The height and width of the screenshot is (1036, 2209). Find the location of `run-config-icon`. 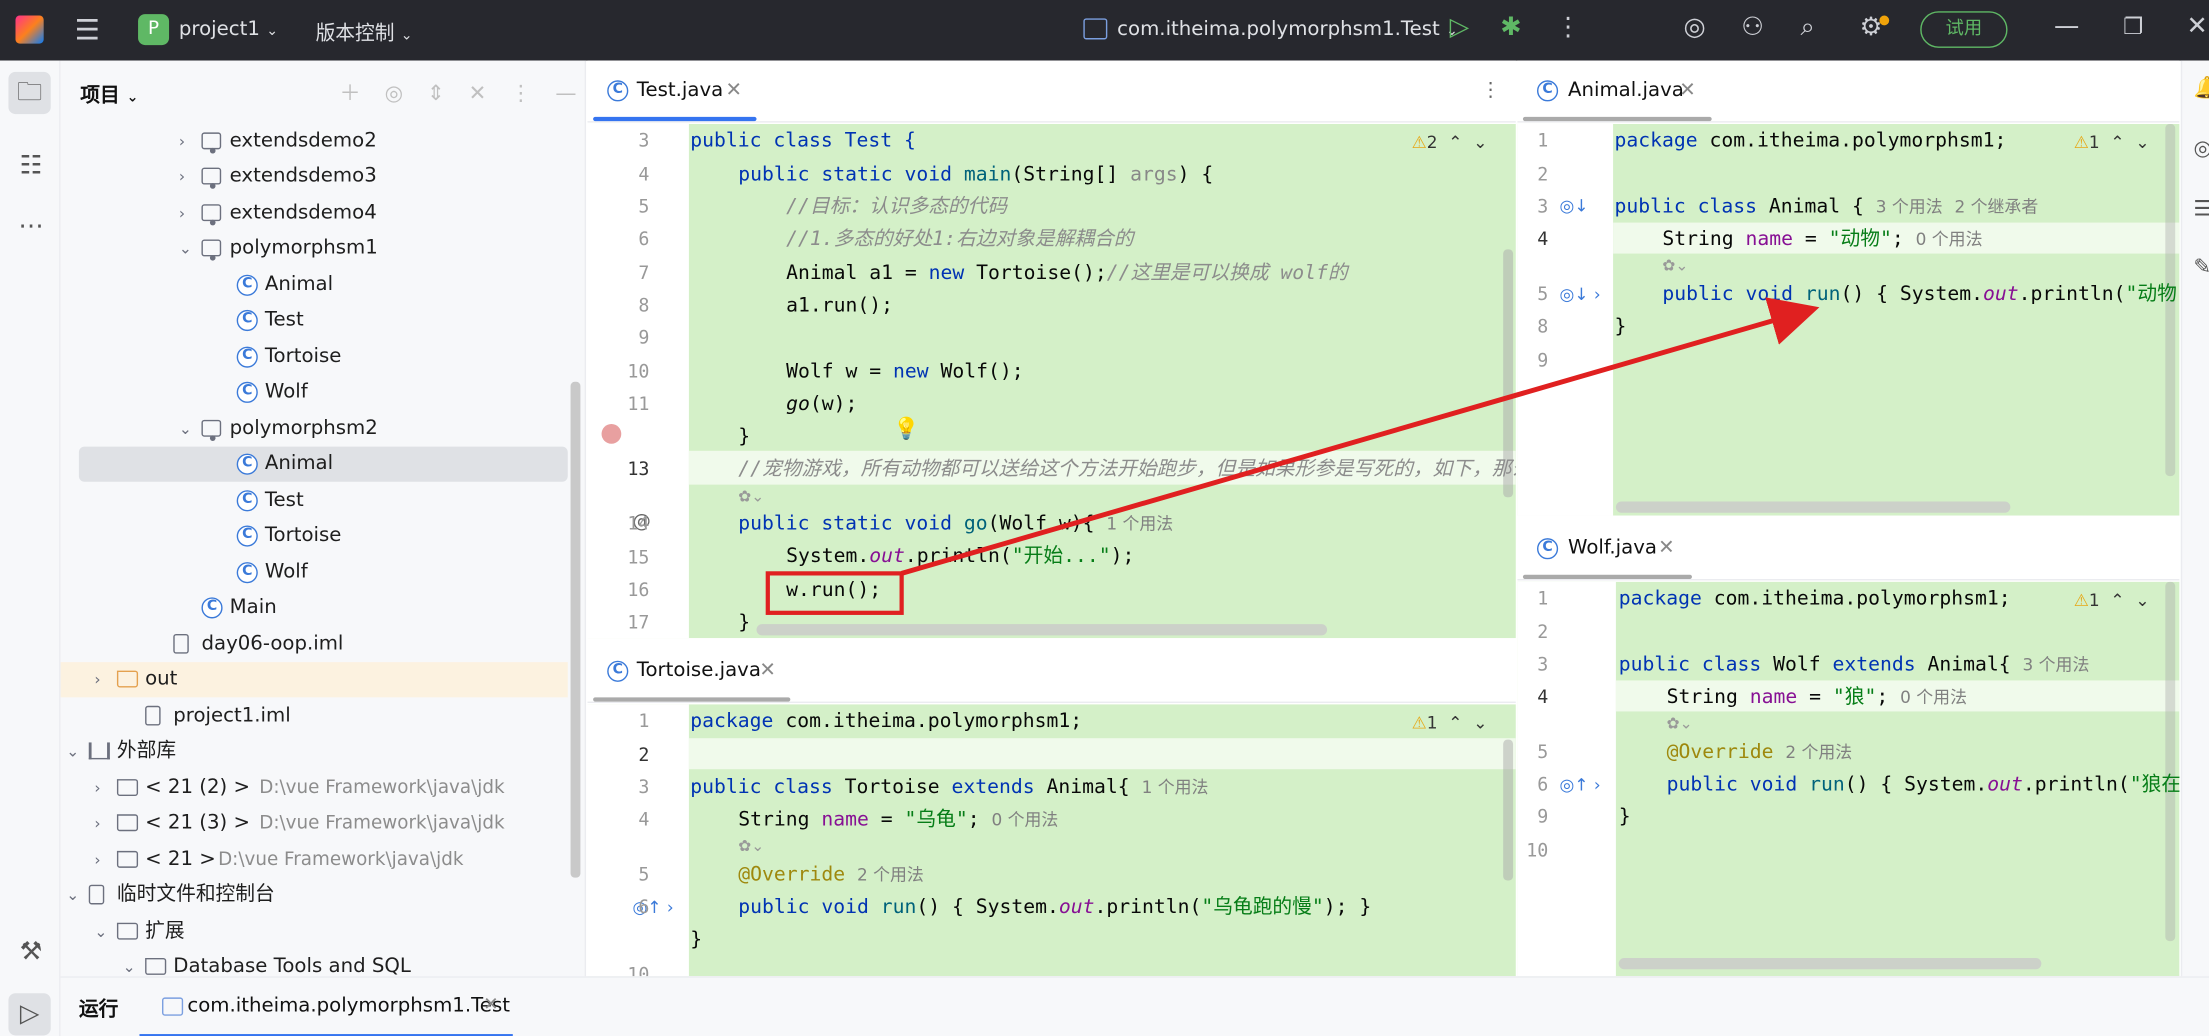

run-config-icon is located at coordinates (173, 1006).